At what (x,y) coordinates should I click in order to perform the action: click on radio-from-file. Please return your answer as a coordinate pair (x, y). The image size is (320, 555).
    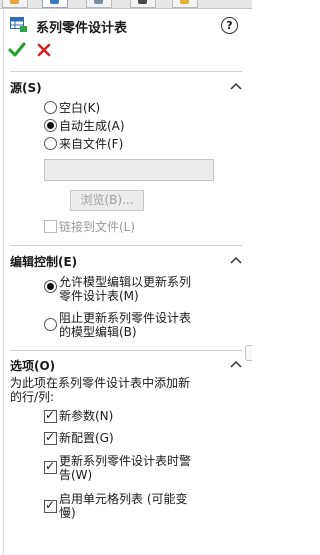
    Looking at the image, I should click on (50, 143).